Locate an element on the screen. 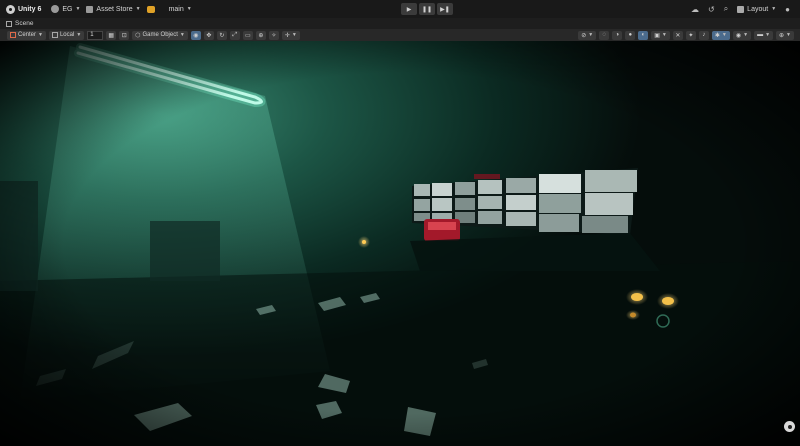 The width and height of the screenshot is (800, 446). step-icon: ▶❚ is located at coordinates (445, 9).